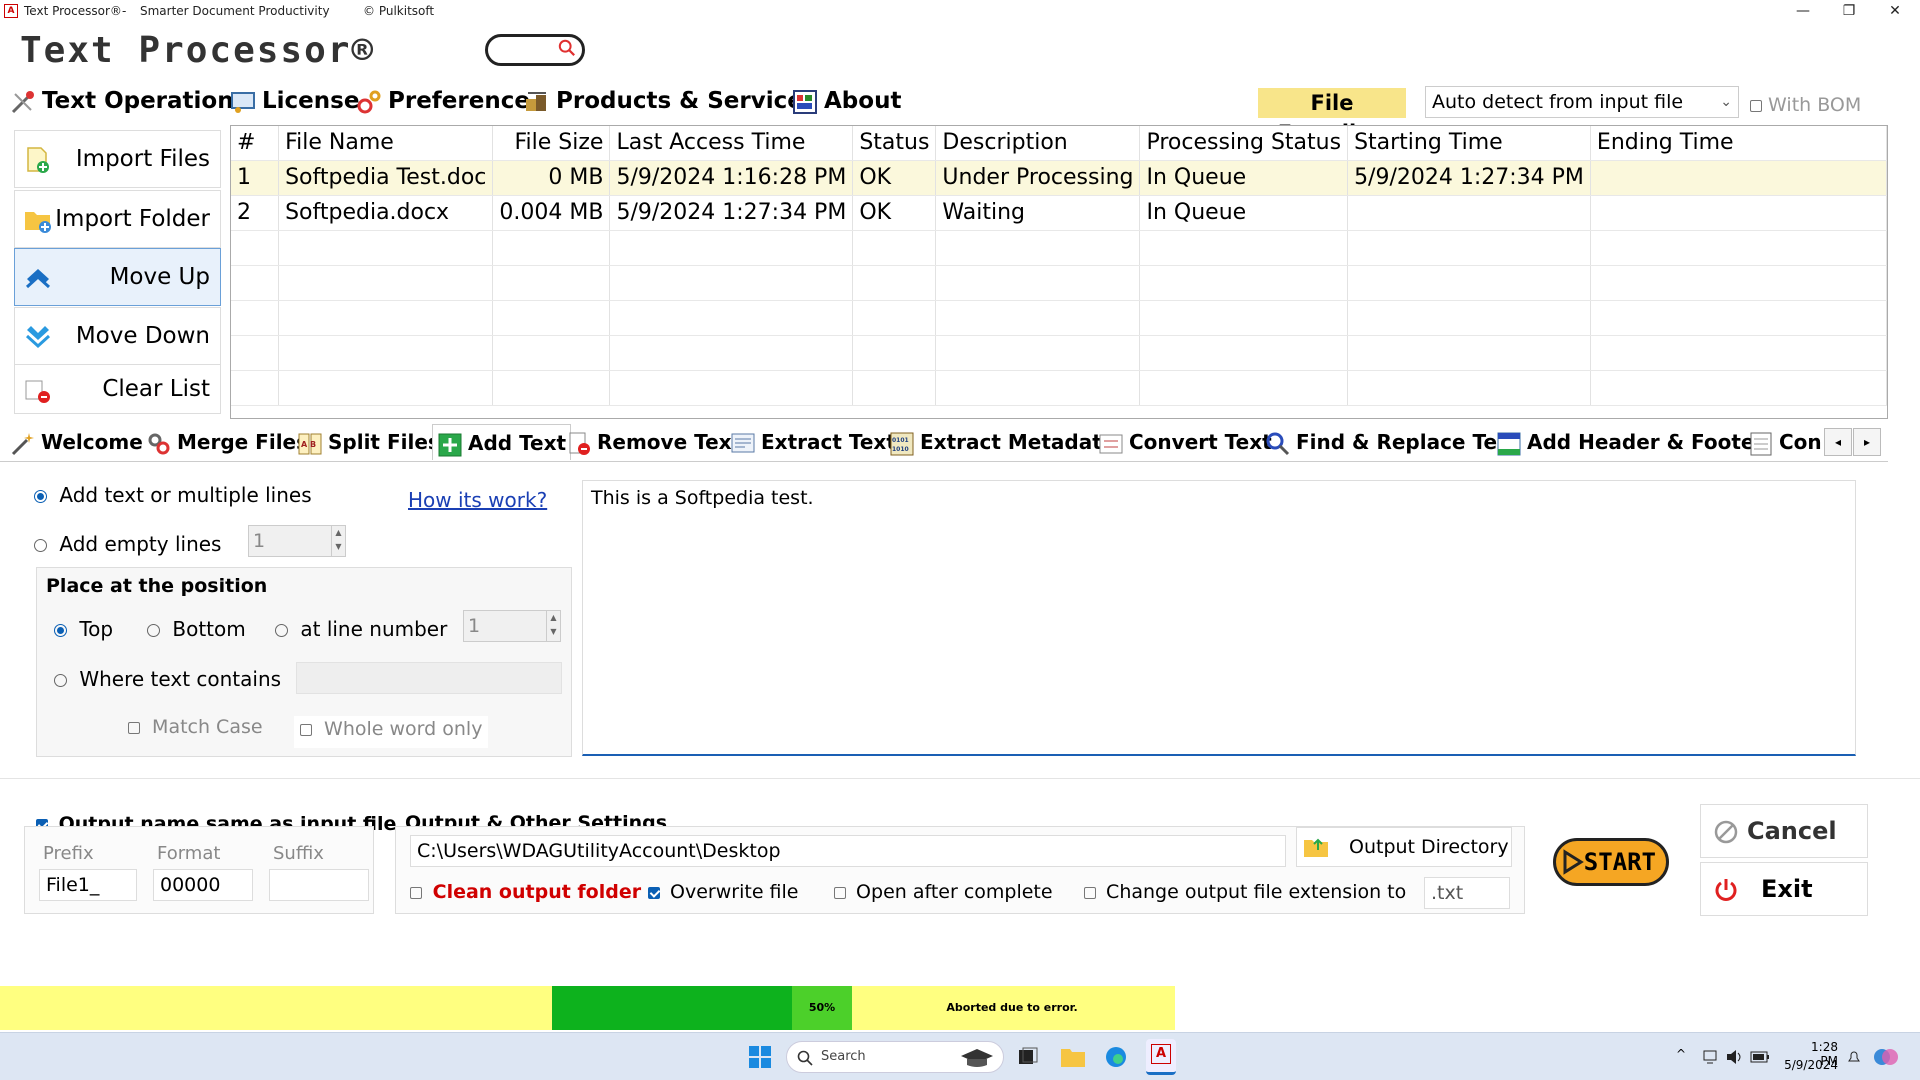  I want to click on taskbar-search: Search, so click(895, 1057).